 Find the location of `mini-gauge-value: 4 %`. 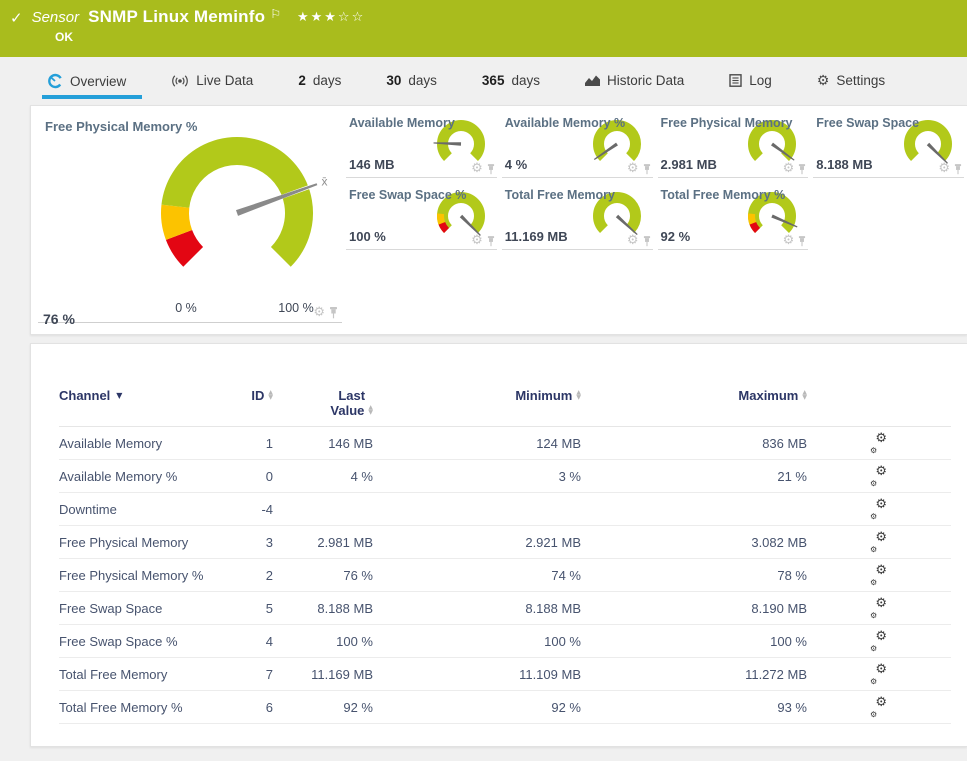

mini-gauge-value: 4 % is located at coordinates (516, 164).